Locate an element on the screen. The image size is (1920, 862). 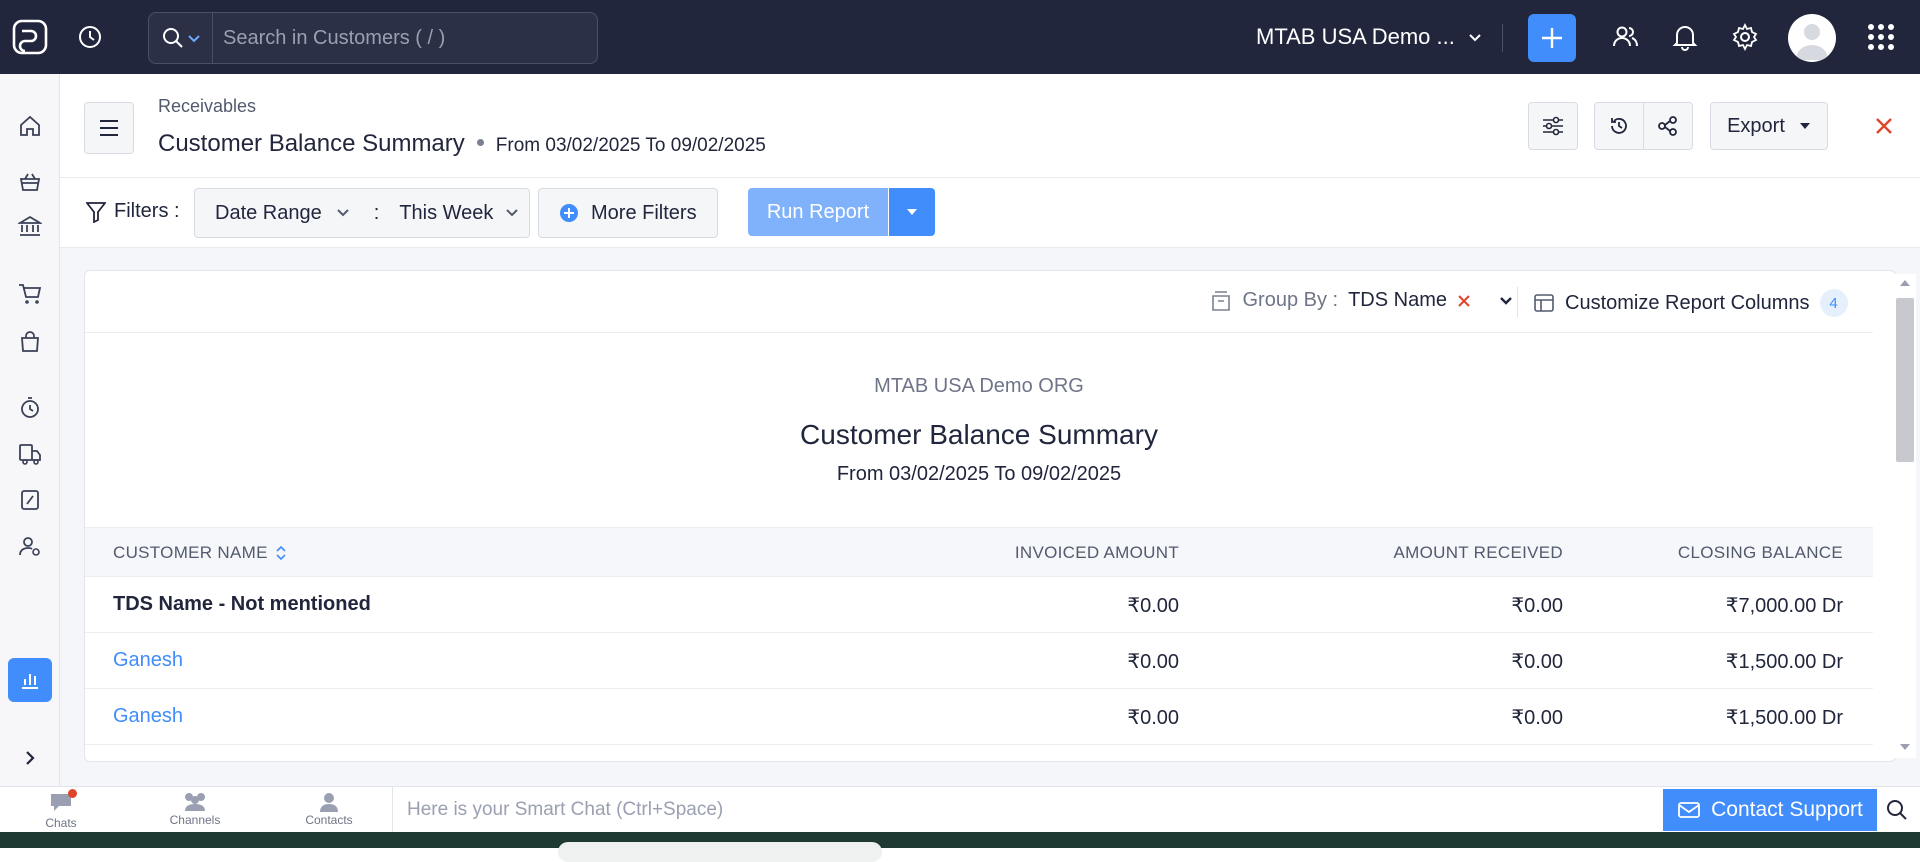
share-icon is located at coordinates (1667, 126).